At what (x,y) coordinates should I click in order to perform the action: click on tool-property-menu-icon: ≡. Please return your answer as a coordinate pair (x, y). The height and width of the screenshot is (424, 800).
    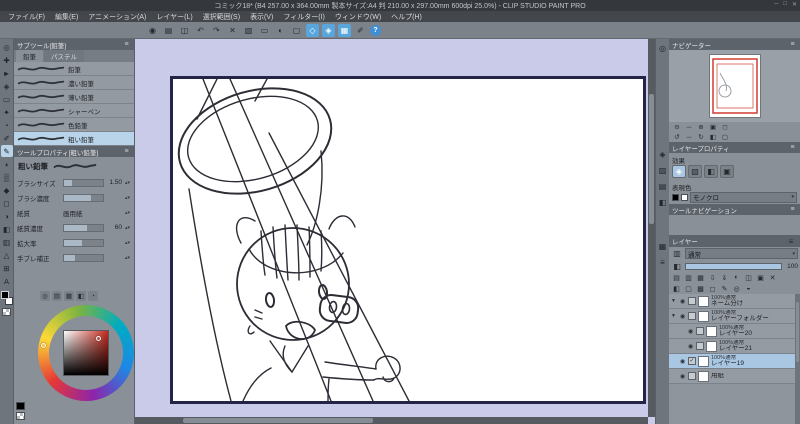
    Looking at the image, I should click on (126, 151).